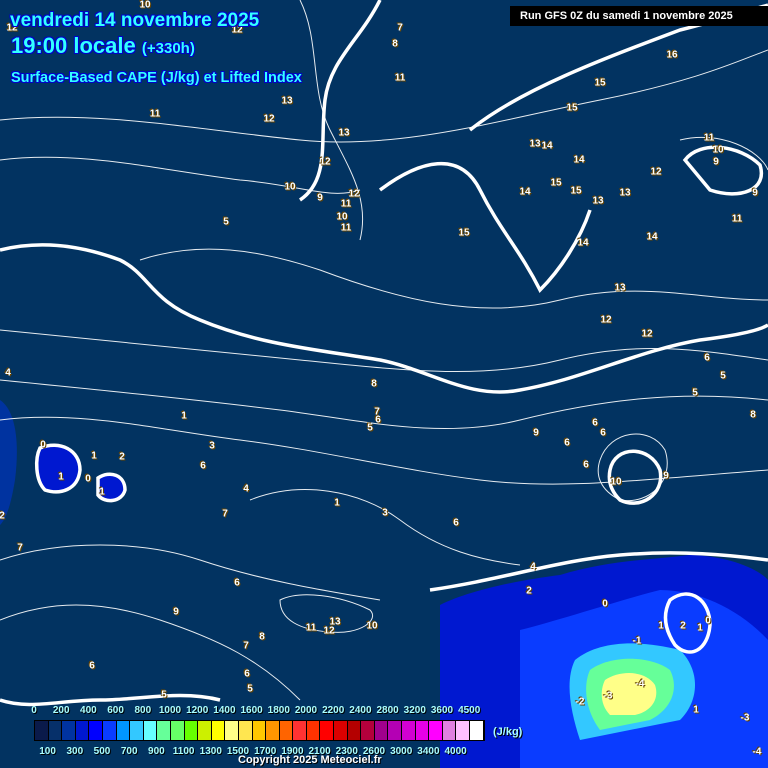 Image resolution: width=768 pixels, height=768 pixels. I want to click on colorbar-label: 2100, so click(319, 751).